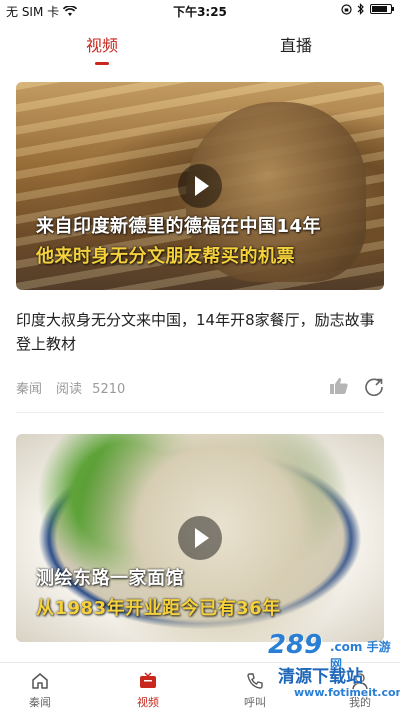 This screenshot has width=400, height=711. Describe the element at coordinates (295, 645) in the screenshot. I see `watermark-brand: 289` at that location.